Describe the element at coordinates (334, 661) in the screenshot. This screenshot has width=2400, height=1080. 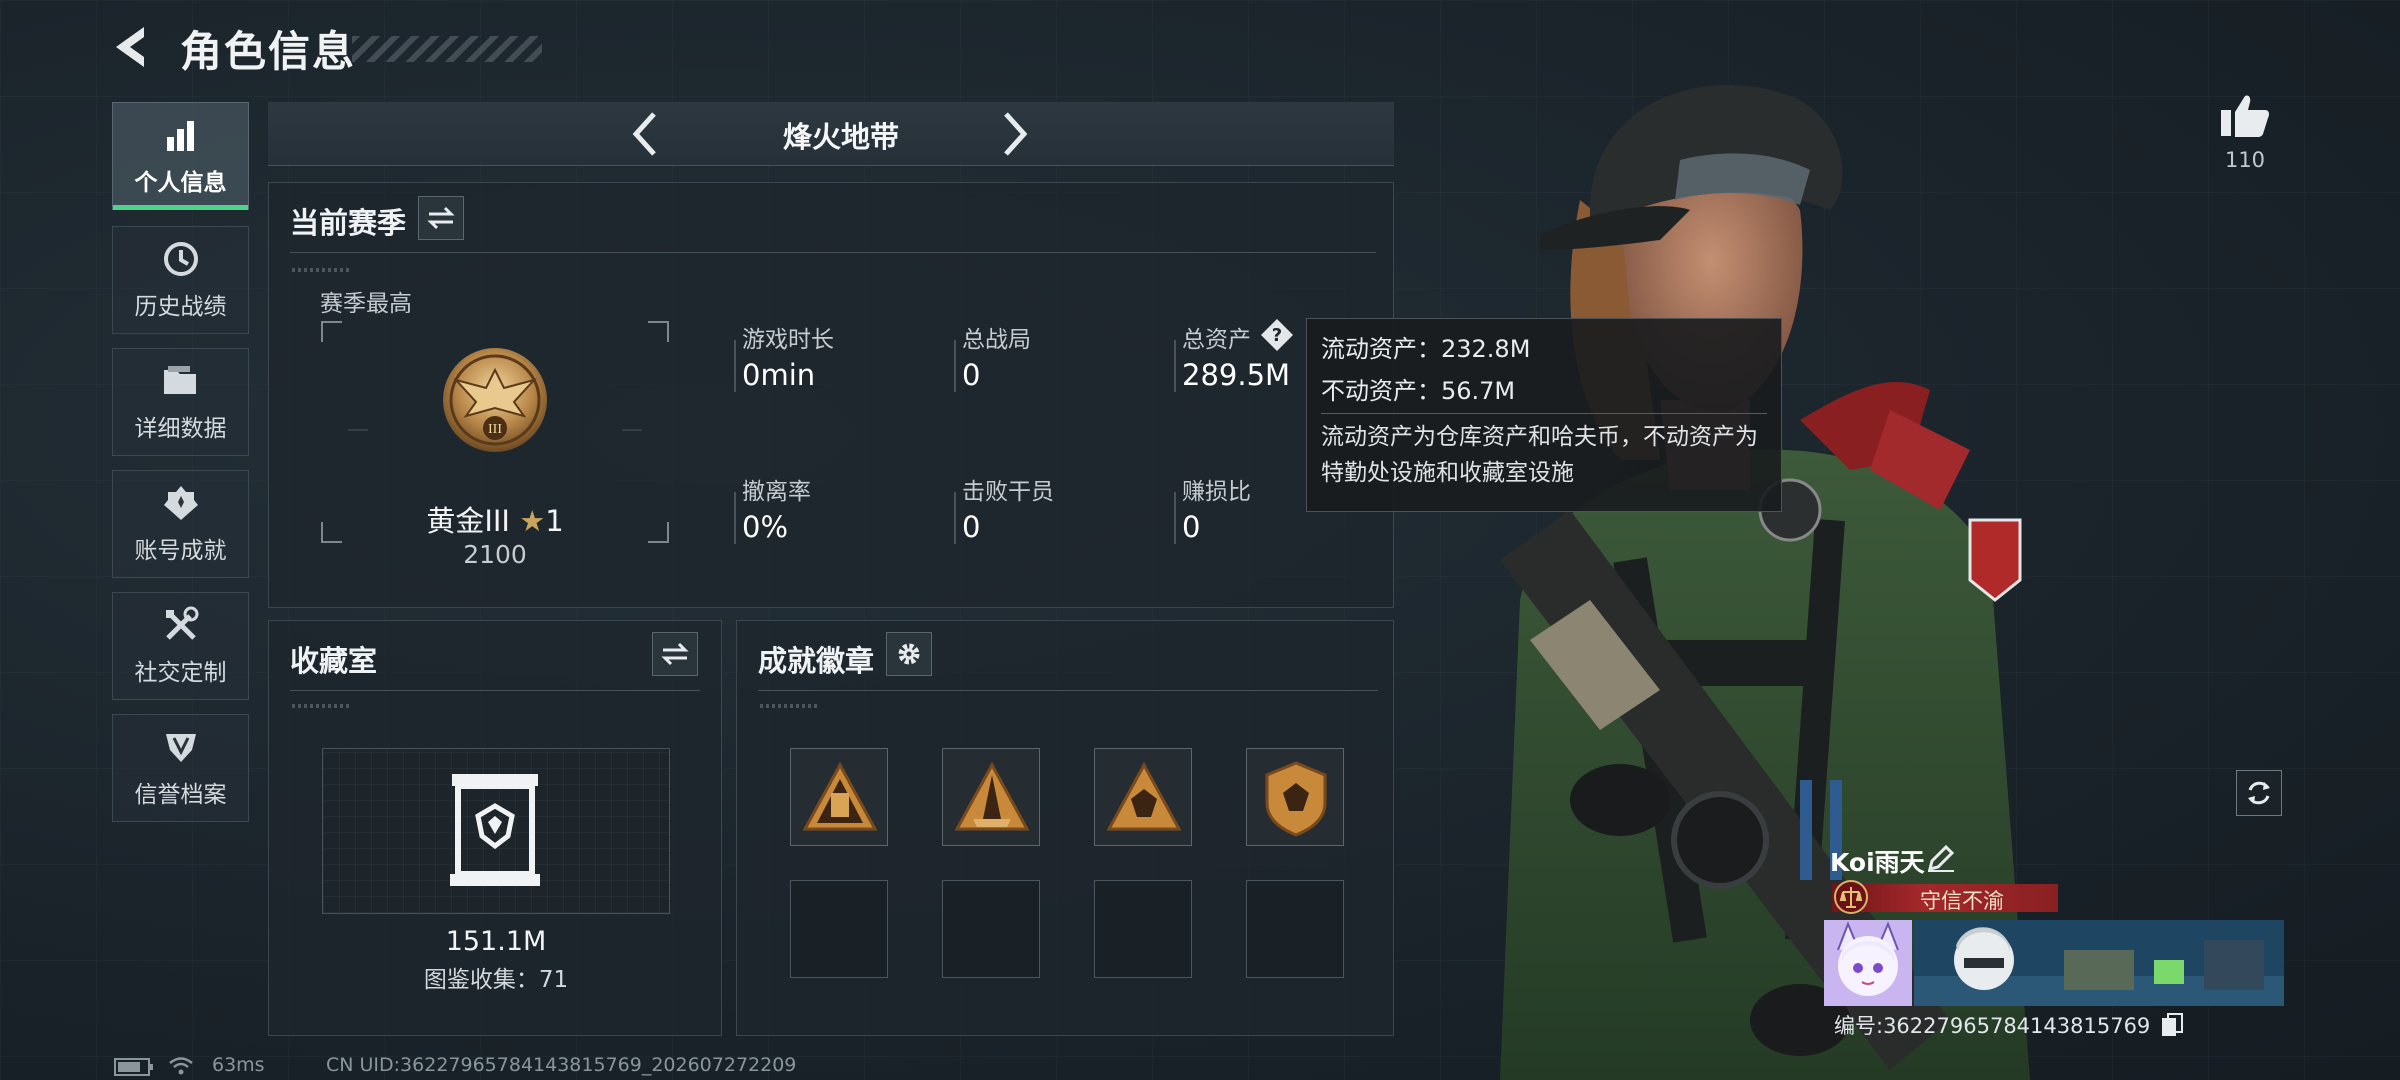
I see `collection-title: 收藏室` at that location.